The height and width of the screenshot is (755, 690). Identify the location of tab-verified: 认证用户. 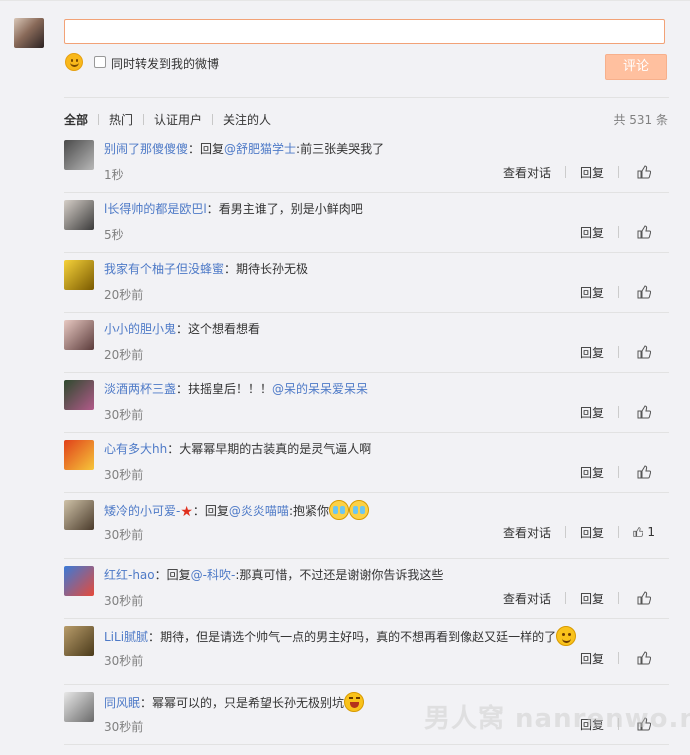
(178, 119).